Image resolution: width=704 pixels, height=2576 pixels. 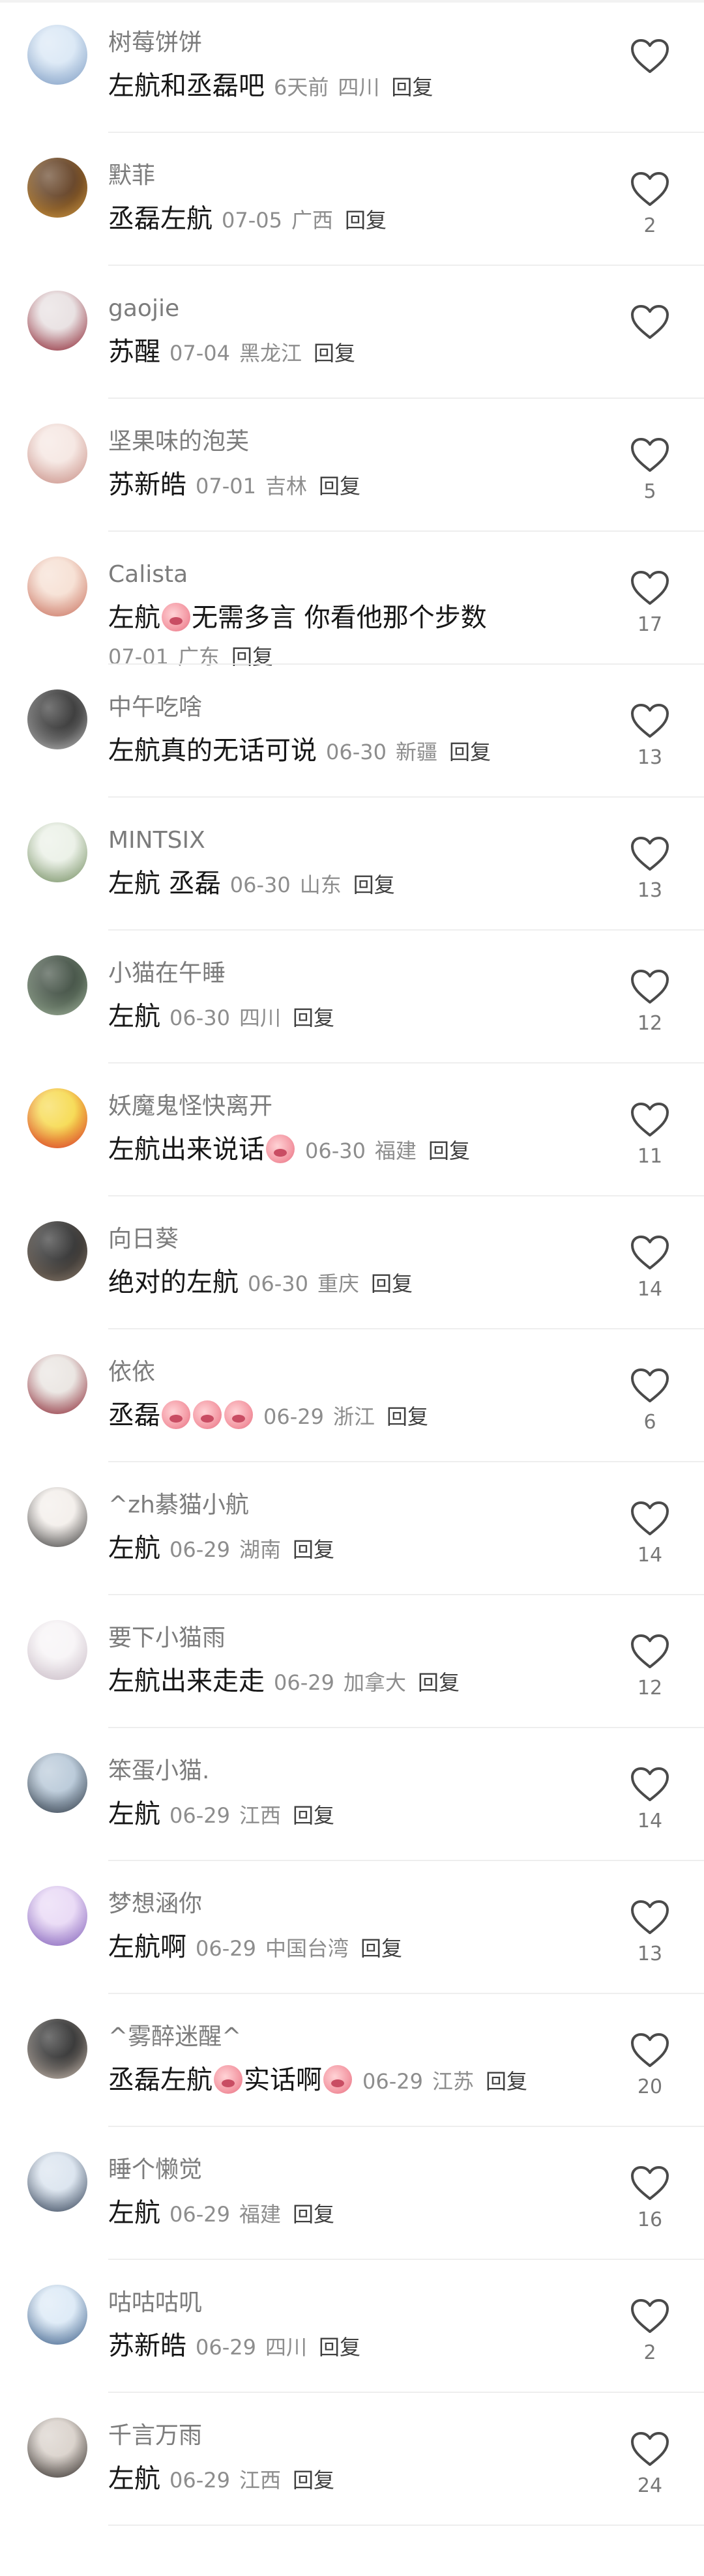 I want to click on comment-username: 默菲, so click(x=132, y=176).